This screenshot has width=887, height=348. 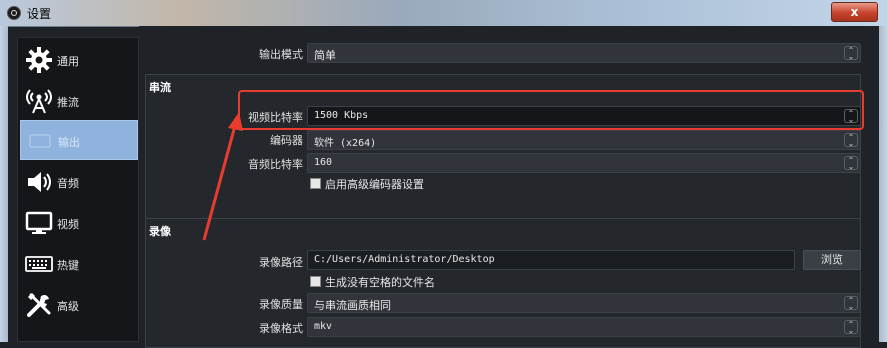 What do you see at coordinates (325, 55) in the screenshot?
I see `output-mode-value: 简单` at bounding box center [325, 55].